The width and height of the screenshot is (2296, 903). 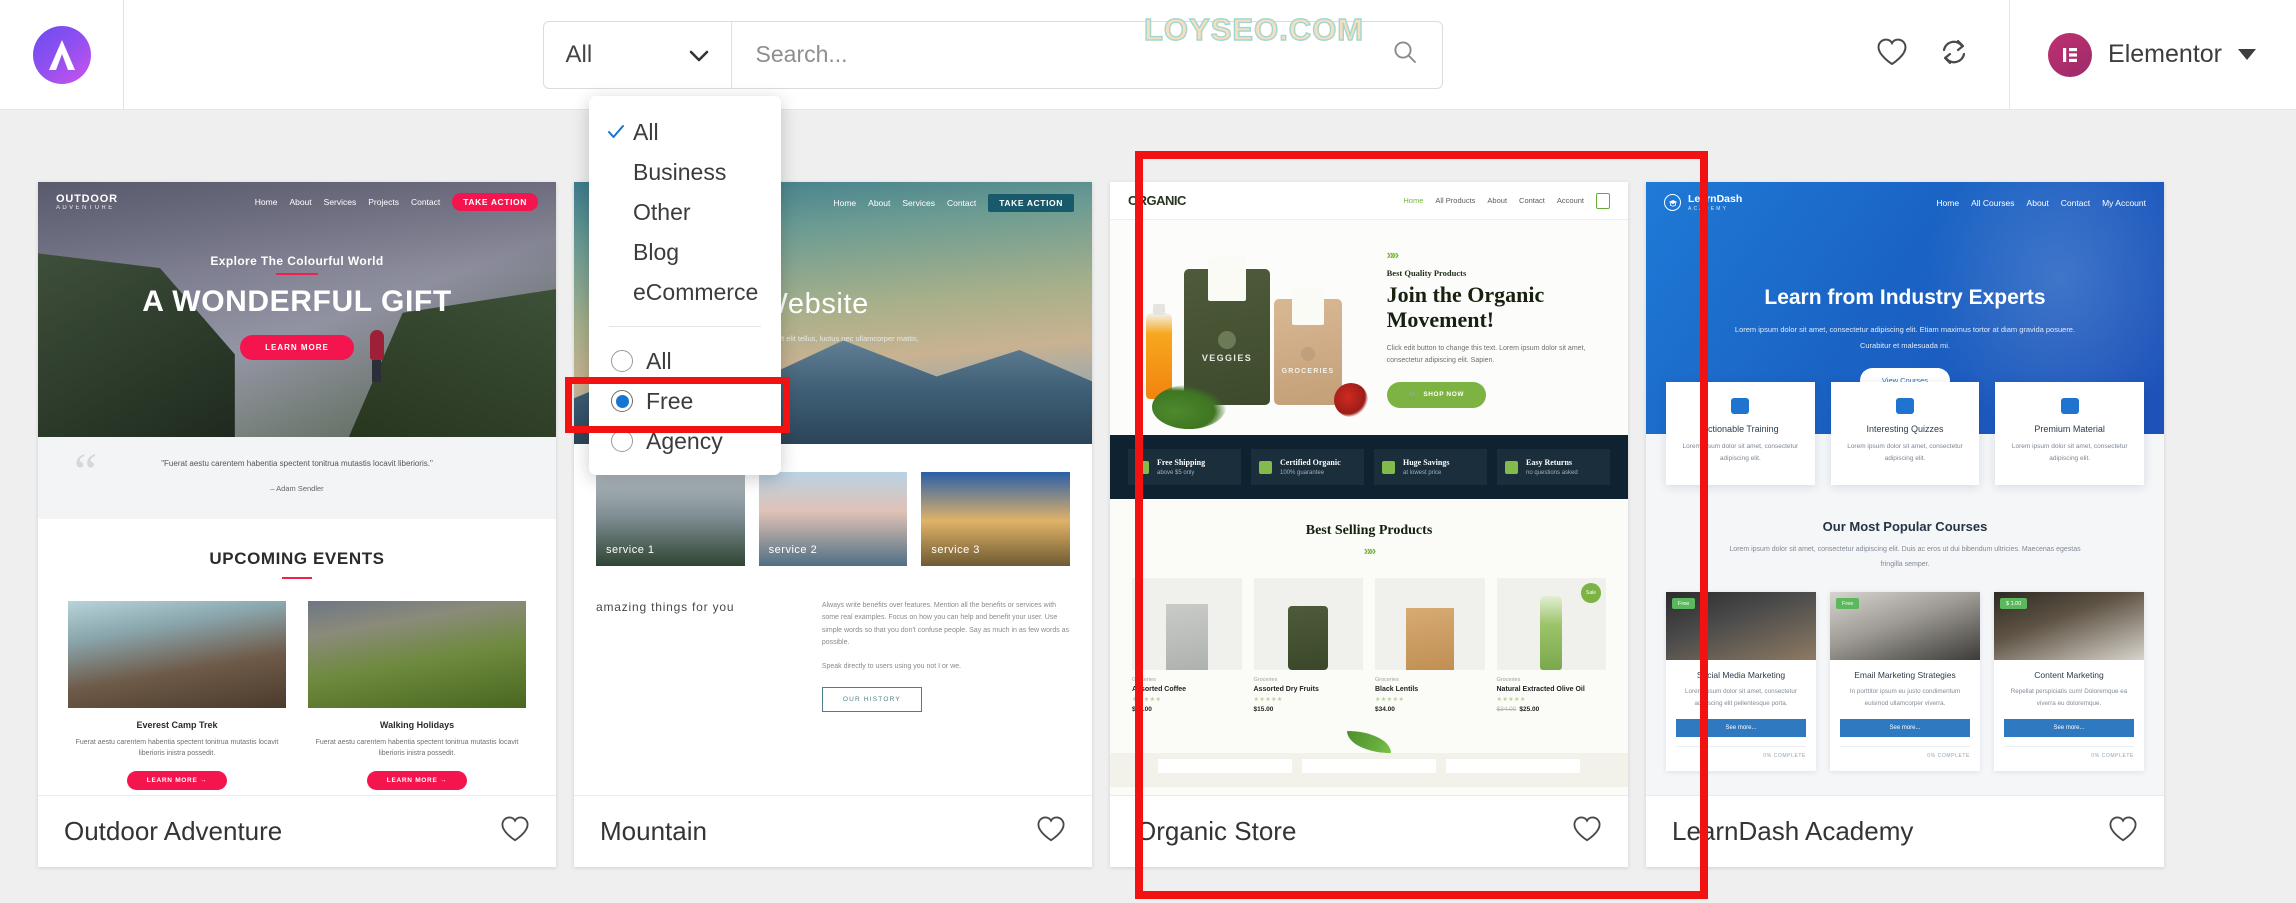 I want to click on og-shop-button: 🛒 SHOP NOW, so click(x=1436, y=394).